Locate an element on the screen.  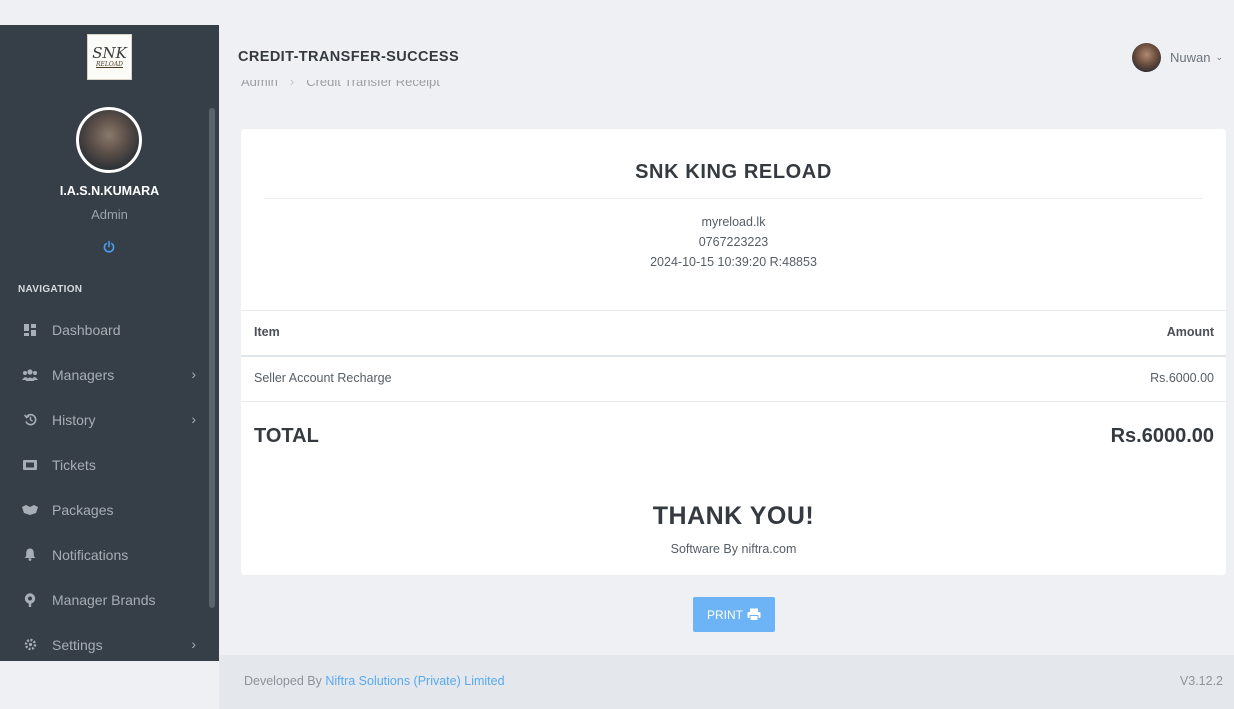
settings-icon is located at coordinates (30, 645).